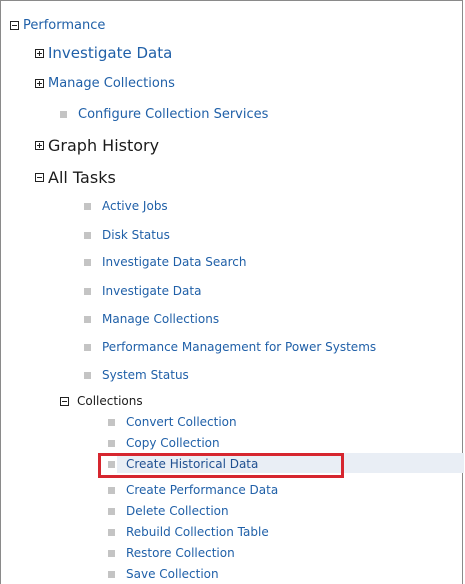 Image resolution: width=465 pixels, height=584 pixels. What do you see at coordinates (173, 114) in the screenshot?
I see `tree-node-label: Configure Collection Services` at bounding box center [173, 114].